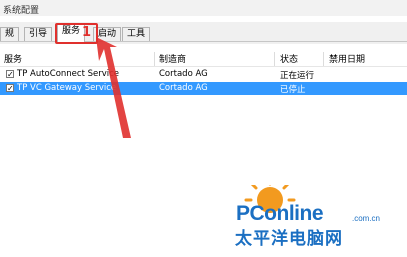 This screenshot has height=257, width=407. I want to click on pconline-watermark: PConline .com.cn 太平洋电脑网, so click(308, 221).